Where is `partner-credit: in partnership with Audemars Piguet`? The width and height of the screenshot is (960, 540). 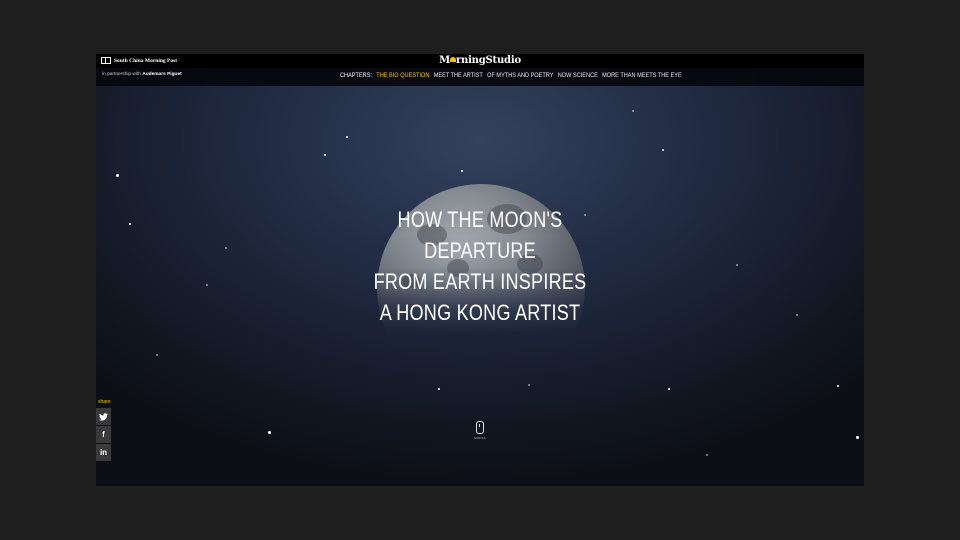
partner-credit: in partnership with Audemars Piguet is located at coordinates (142, 74).